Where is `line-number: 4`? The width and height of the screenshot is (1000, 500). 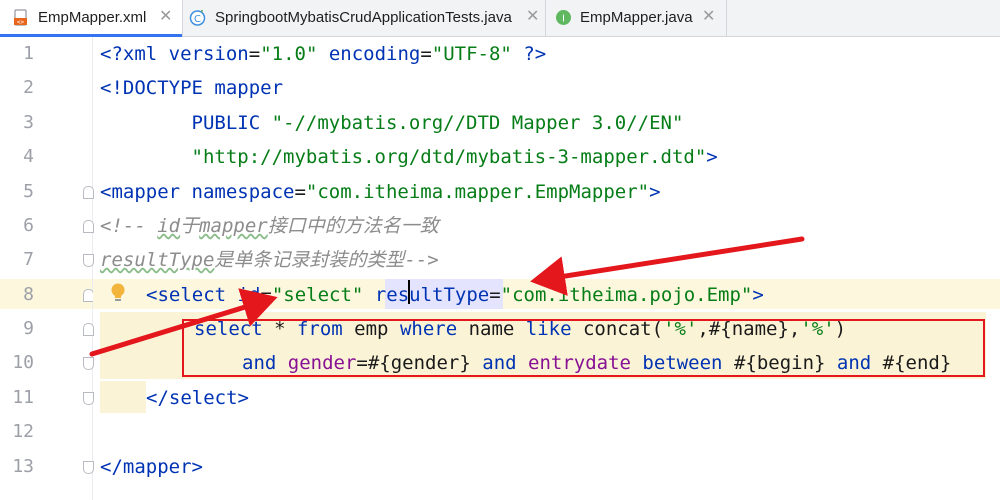
line-number: 4 is located at coordinates (28, 156).